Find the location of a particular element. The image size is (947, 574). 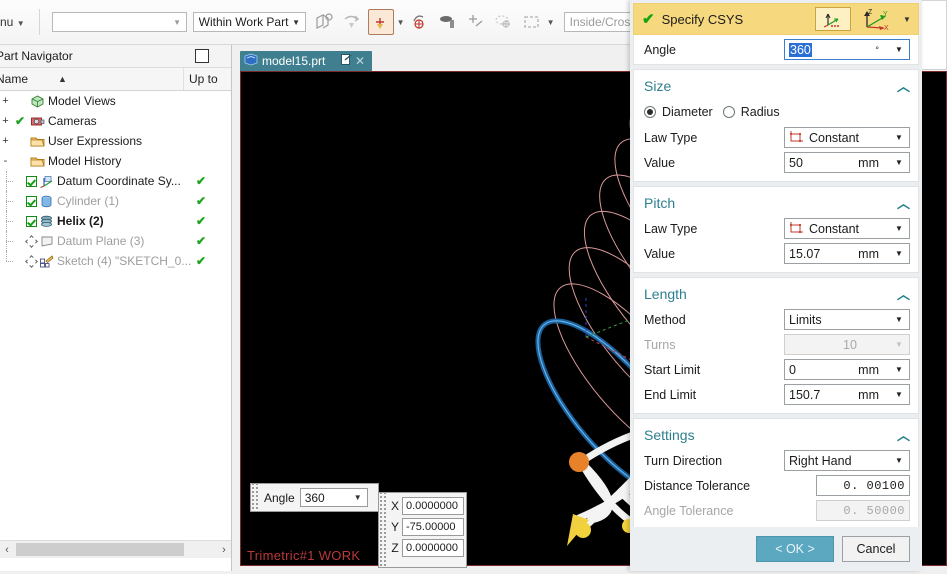

tree-row-label: User Expressions is located at coordinates (95, 141).